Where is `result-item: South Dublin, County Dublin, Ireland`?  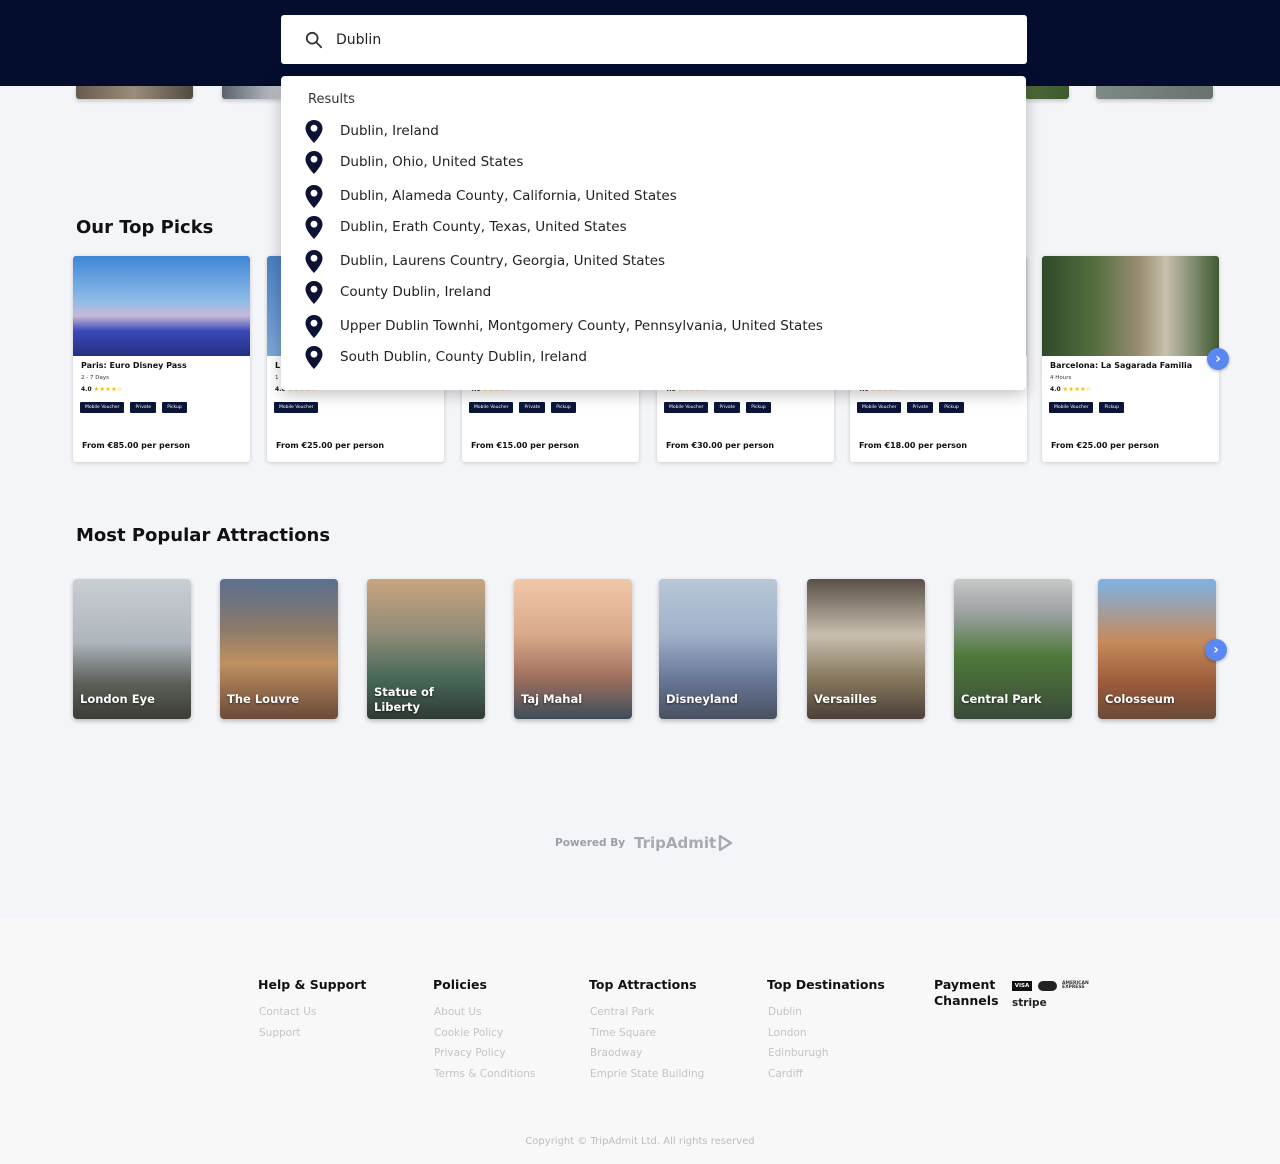 result-item: South Dublin, County Dublin, Ireland is located at coordinates (446, 357).